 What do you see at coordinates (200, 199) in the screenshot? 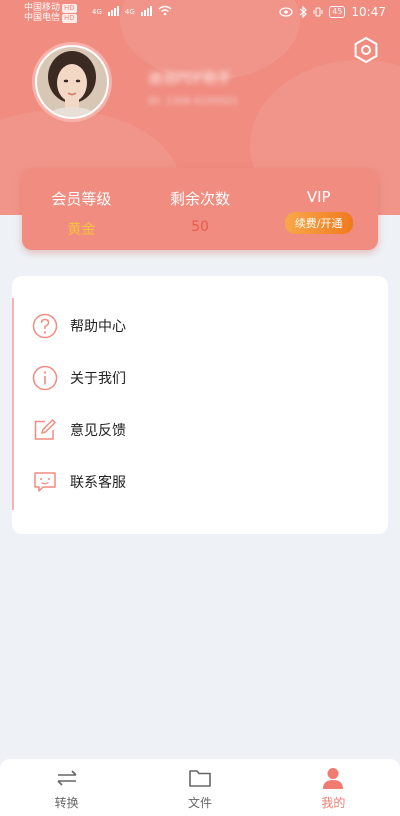
I see `remaining-label: 剩余次数` at bounding box center [200, 199].